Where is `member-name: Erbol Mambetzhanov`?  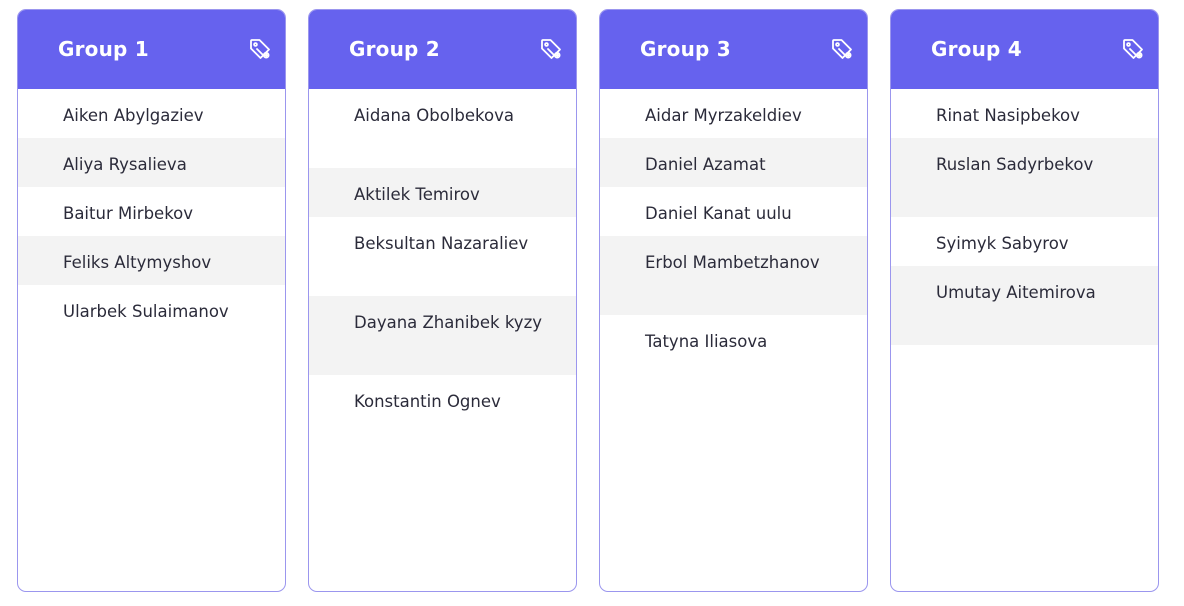
member-name: Erbol Mambetzhanov is located at coordinates (732, 262).